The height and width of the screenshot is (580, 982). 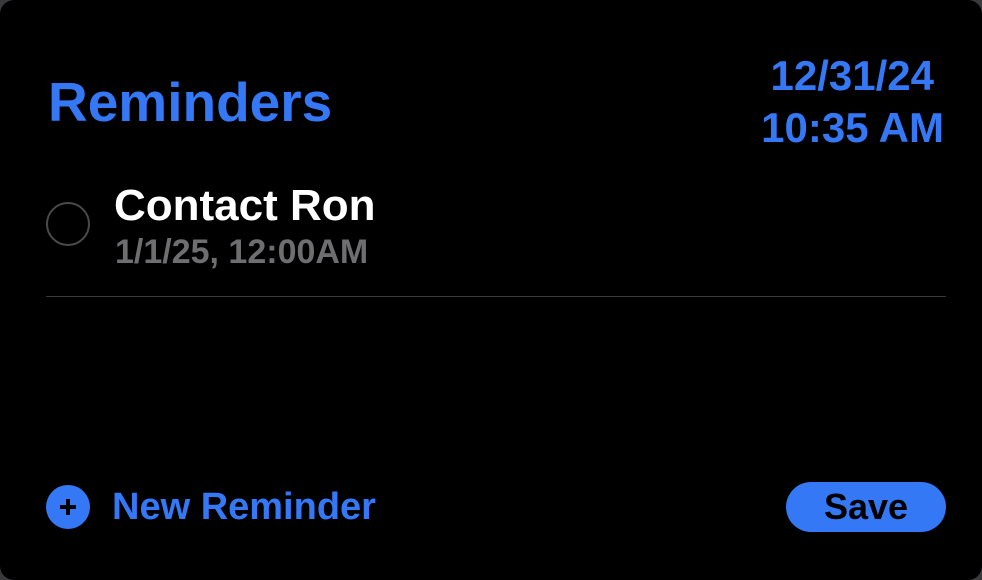 I want to click on new-reminder-button: New Reminder, so click(x=211, y=507).